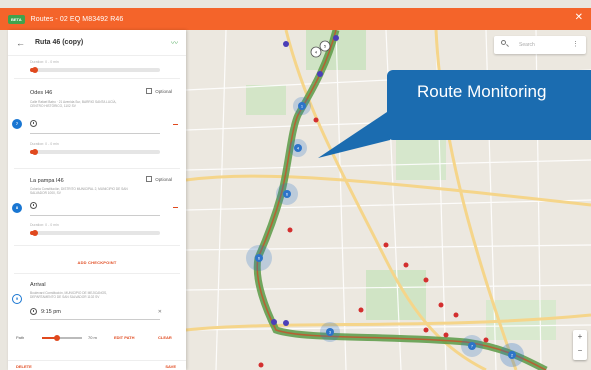 The image size is (591, 370). I want to click on more-vert-icon: ⋮, so click(575, 44).